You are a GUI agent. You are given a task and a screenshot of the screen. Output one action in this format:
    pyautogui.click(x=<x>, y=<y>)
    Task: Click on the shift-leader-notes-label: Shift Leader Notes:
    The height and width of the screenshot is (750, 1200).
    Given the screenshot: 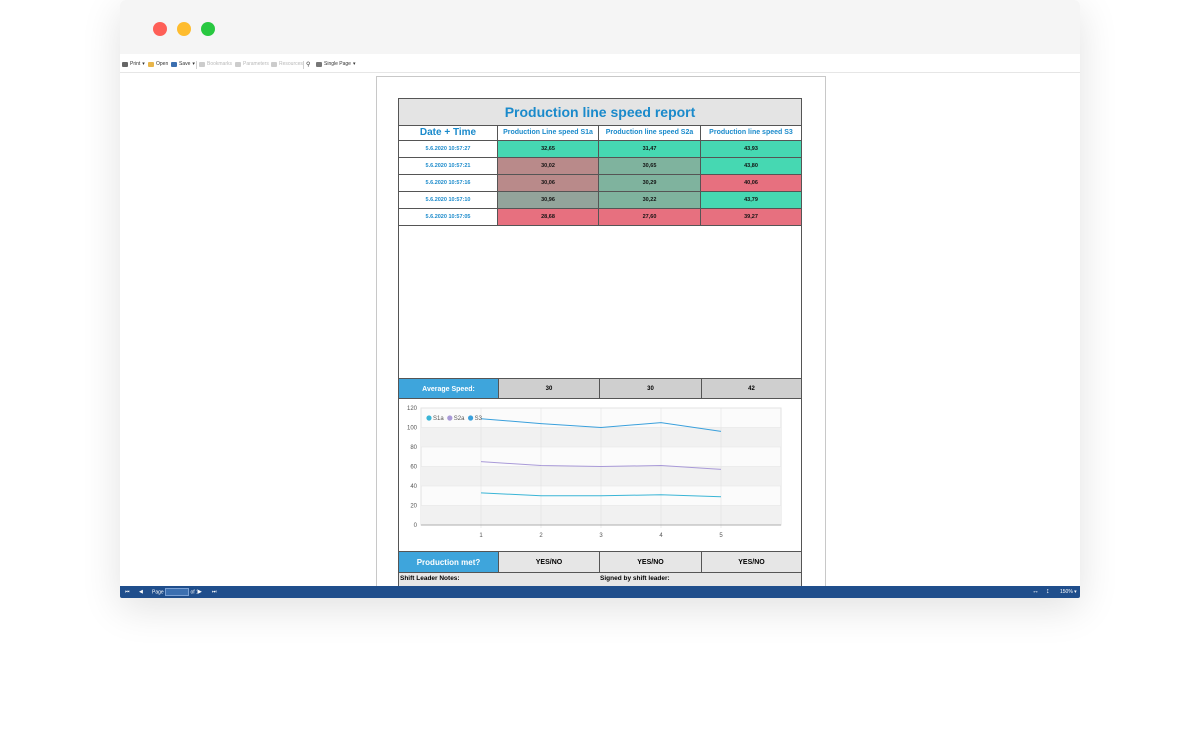 What is the action you would take?
    pyautogui.click(x=499, y=579)
    